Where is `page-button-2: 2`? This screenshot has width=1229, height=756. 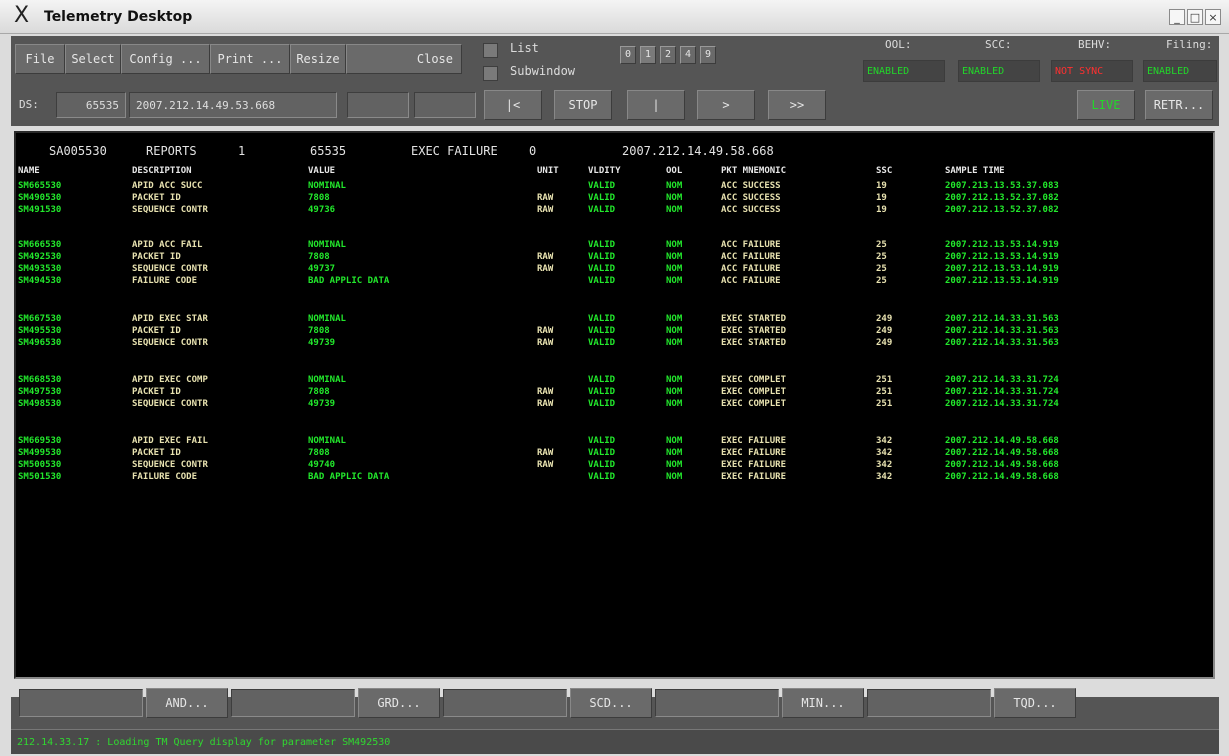
page-button-2: 2 is located at coordinates (668, 55).